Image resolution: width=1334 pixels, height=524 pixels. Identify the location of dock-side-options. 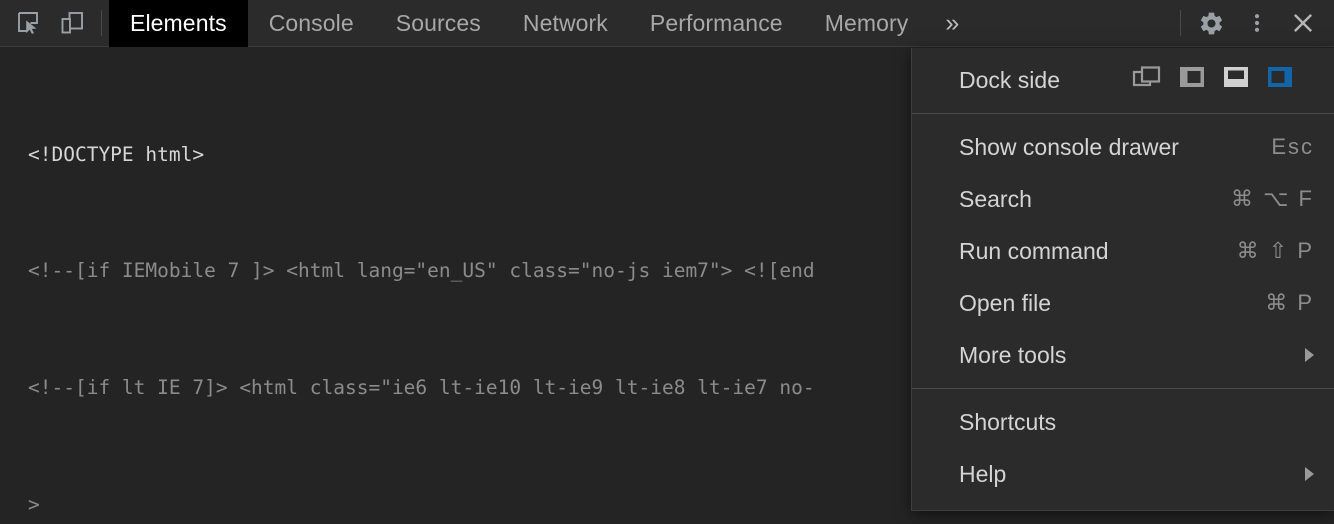
(1223, 80).